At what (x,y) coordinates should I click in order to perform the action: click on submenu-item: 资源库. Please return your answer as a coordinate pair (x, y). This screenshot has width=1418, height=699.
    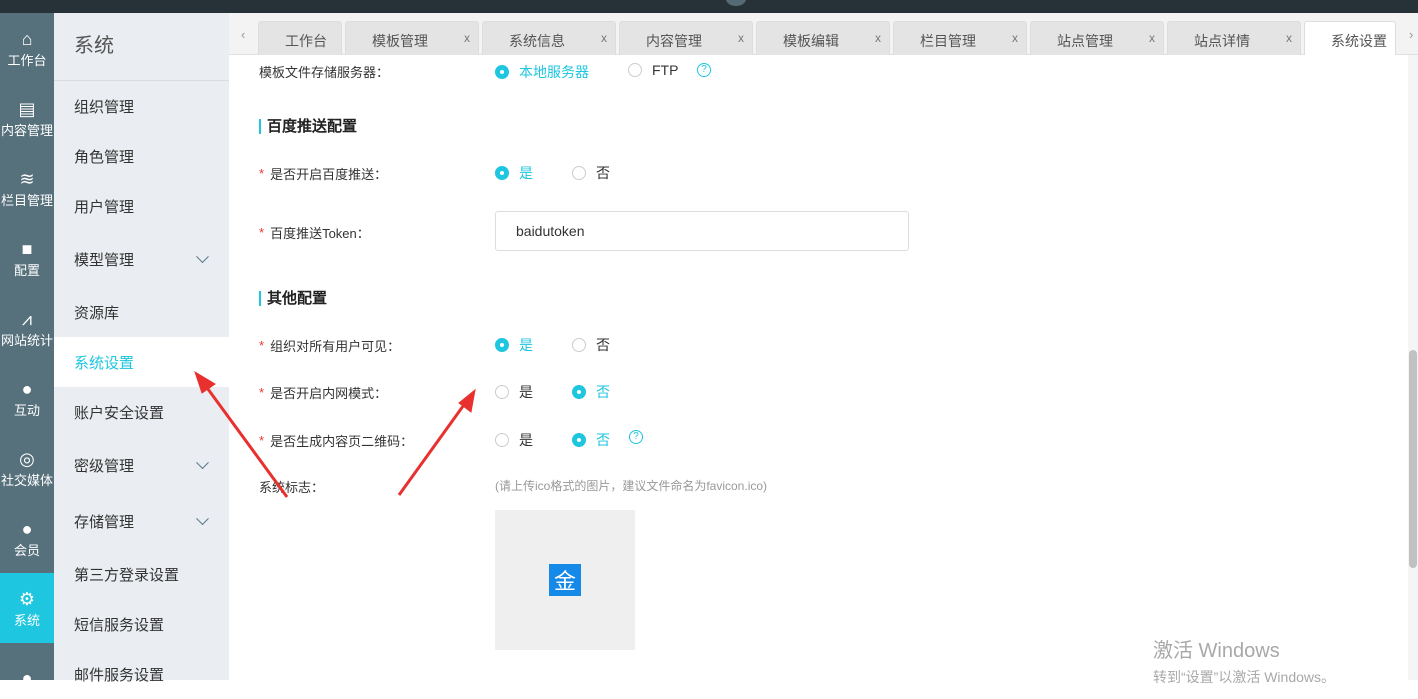
    Looking at the image, I should click on (141, 312).